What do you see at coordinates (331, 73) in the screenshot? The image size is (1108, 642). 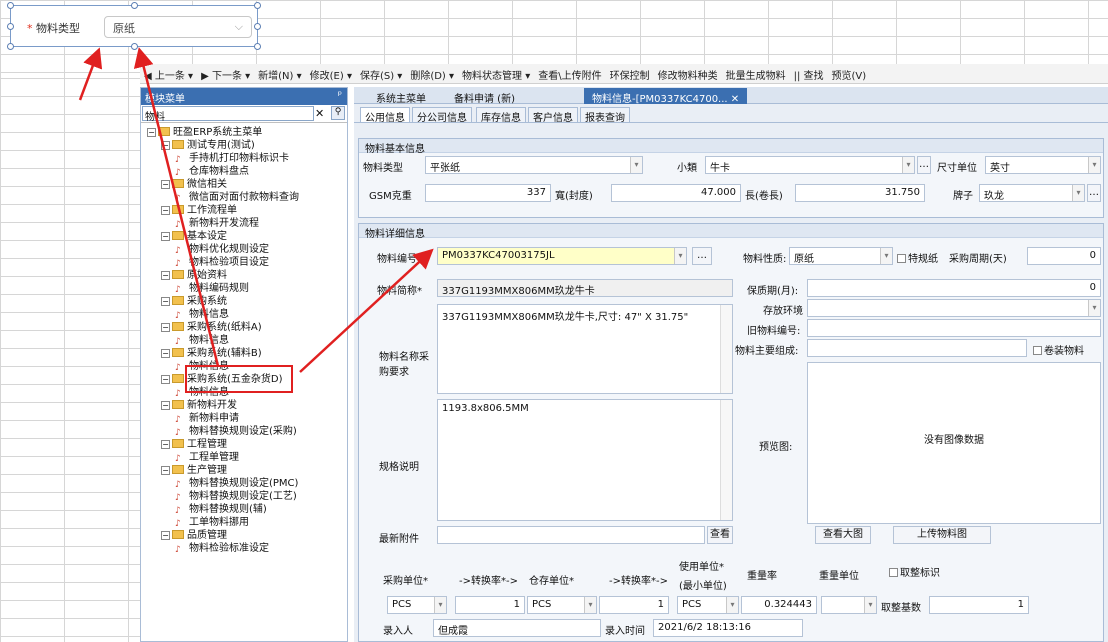 I see `toolbar-button: 修改(E) ▾` at bounding box center [331, 73].